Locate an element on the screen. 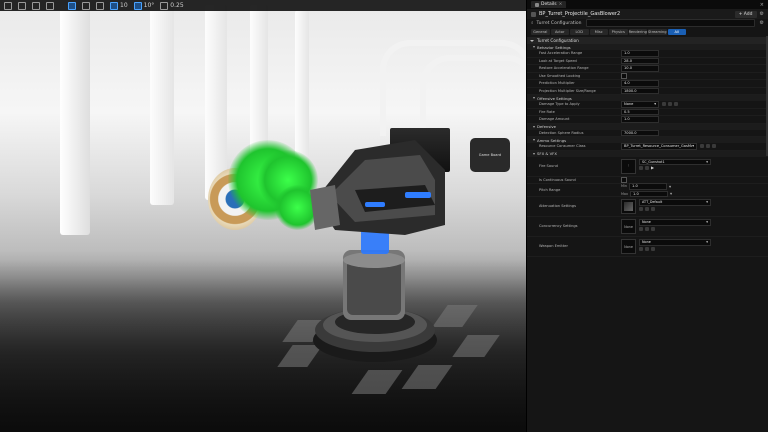 This screenshot has height=432, width=768. fast-acceleration-range-field: 1.0 is located at coordinates (640, 53).